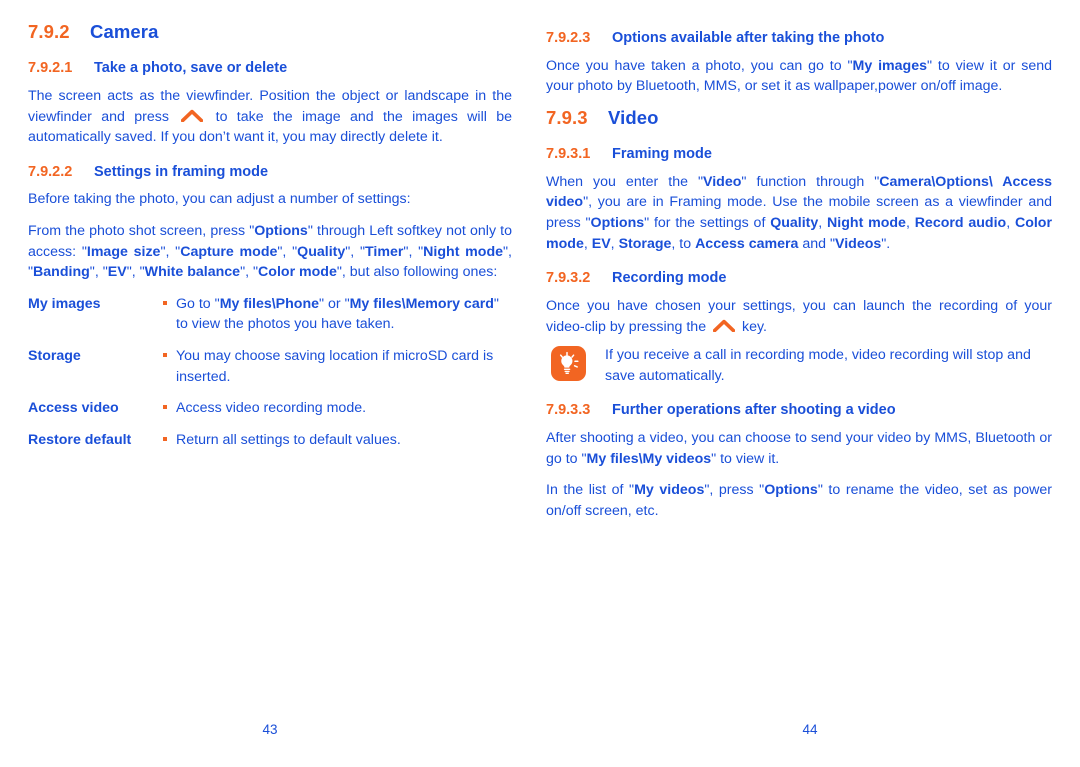  I want to click on subsection-number: 7.9.2.1, so click(50, 68).